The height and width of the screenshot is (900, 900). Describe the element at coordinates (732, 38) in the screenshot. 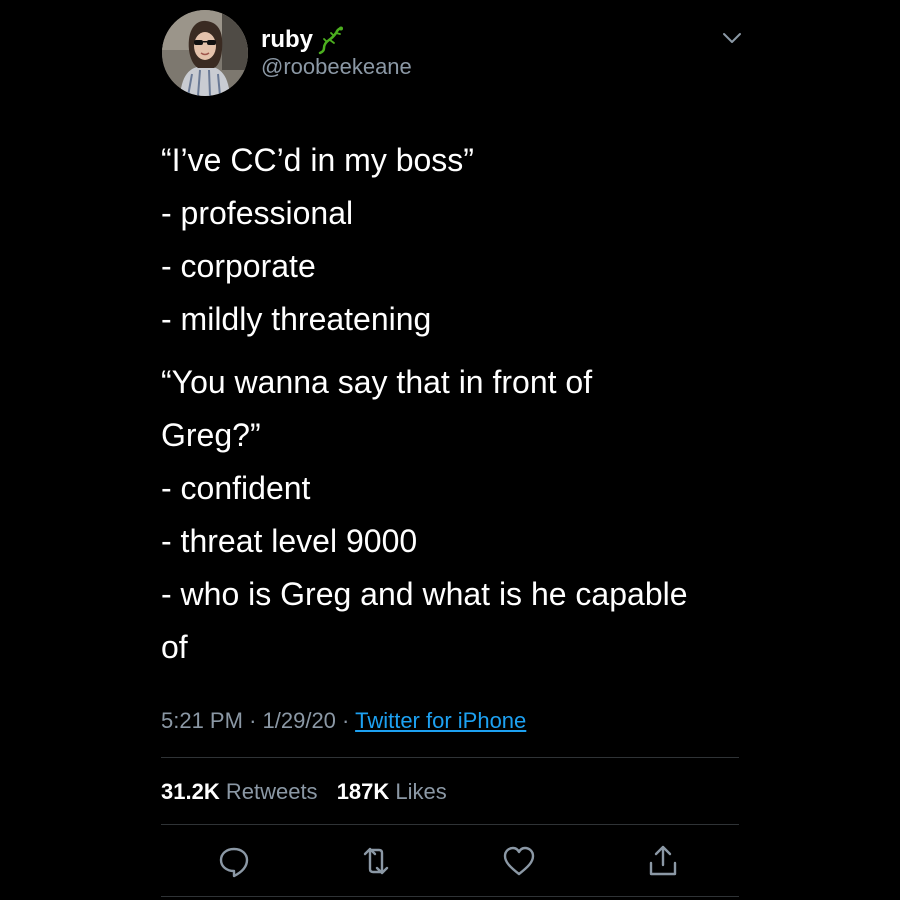

I see `chevron-down-icon` at that location.